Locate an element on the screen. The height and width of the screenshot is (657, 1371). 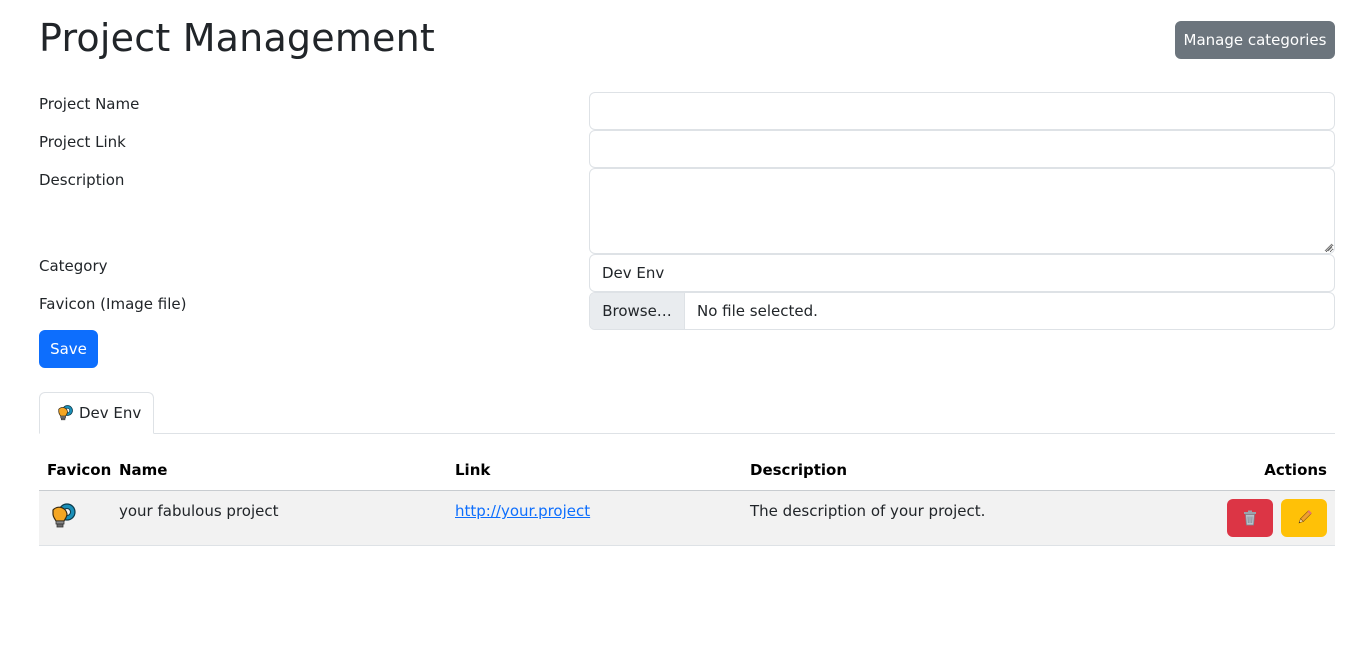
column-header-link: Link is located at coordinates (473, 470).